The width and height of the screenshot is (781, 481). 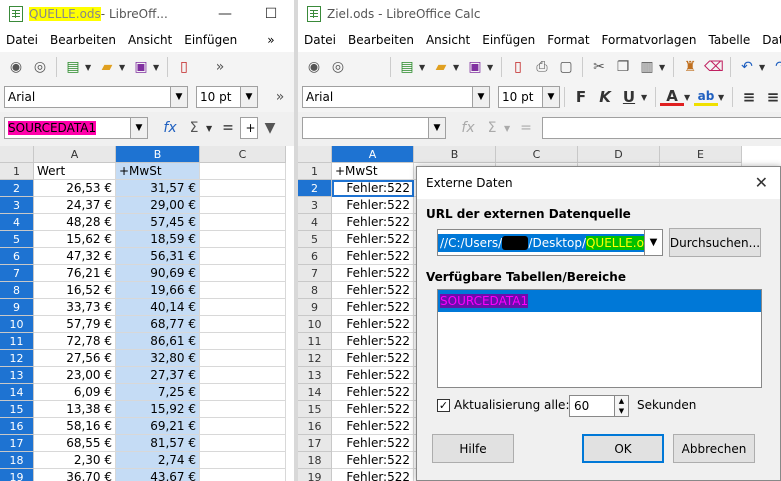 What do you see at coordinates (158, 358) in the screenshot?
I see `cell-b: 32,80 €` at bounding box center [158, 358].